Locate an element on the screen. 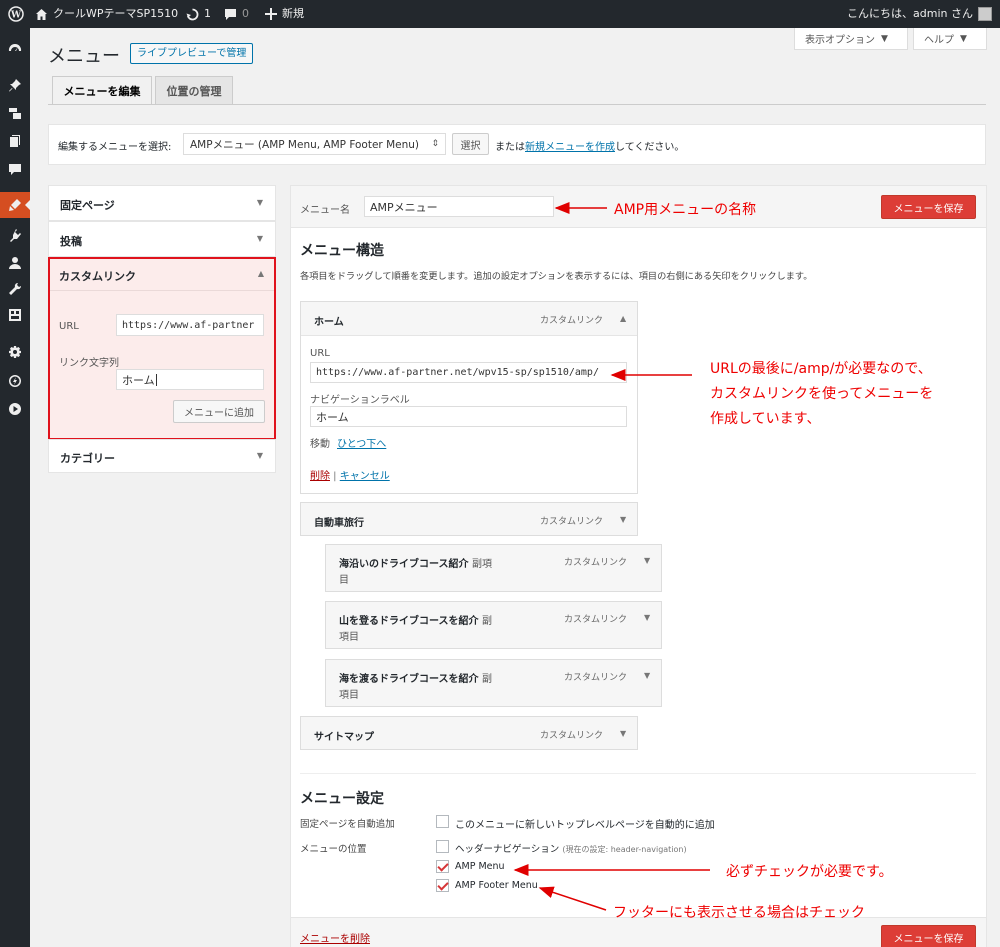 Image resolution: width=1000 pixels, height=947 pixels. menu-select-dropdown: AMPメニュー (AMP Menu, AMP Footer Menu) ⇕ is located at coordinates (314, 144).